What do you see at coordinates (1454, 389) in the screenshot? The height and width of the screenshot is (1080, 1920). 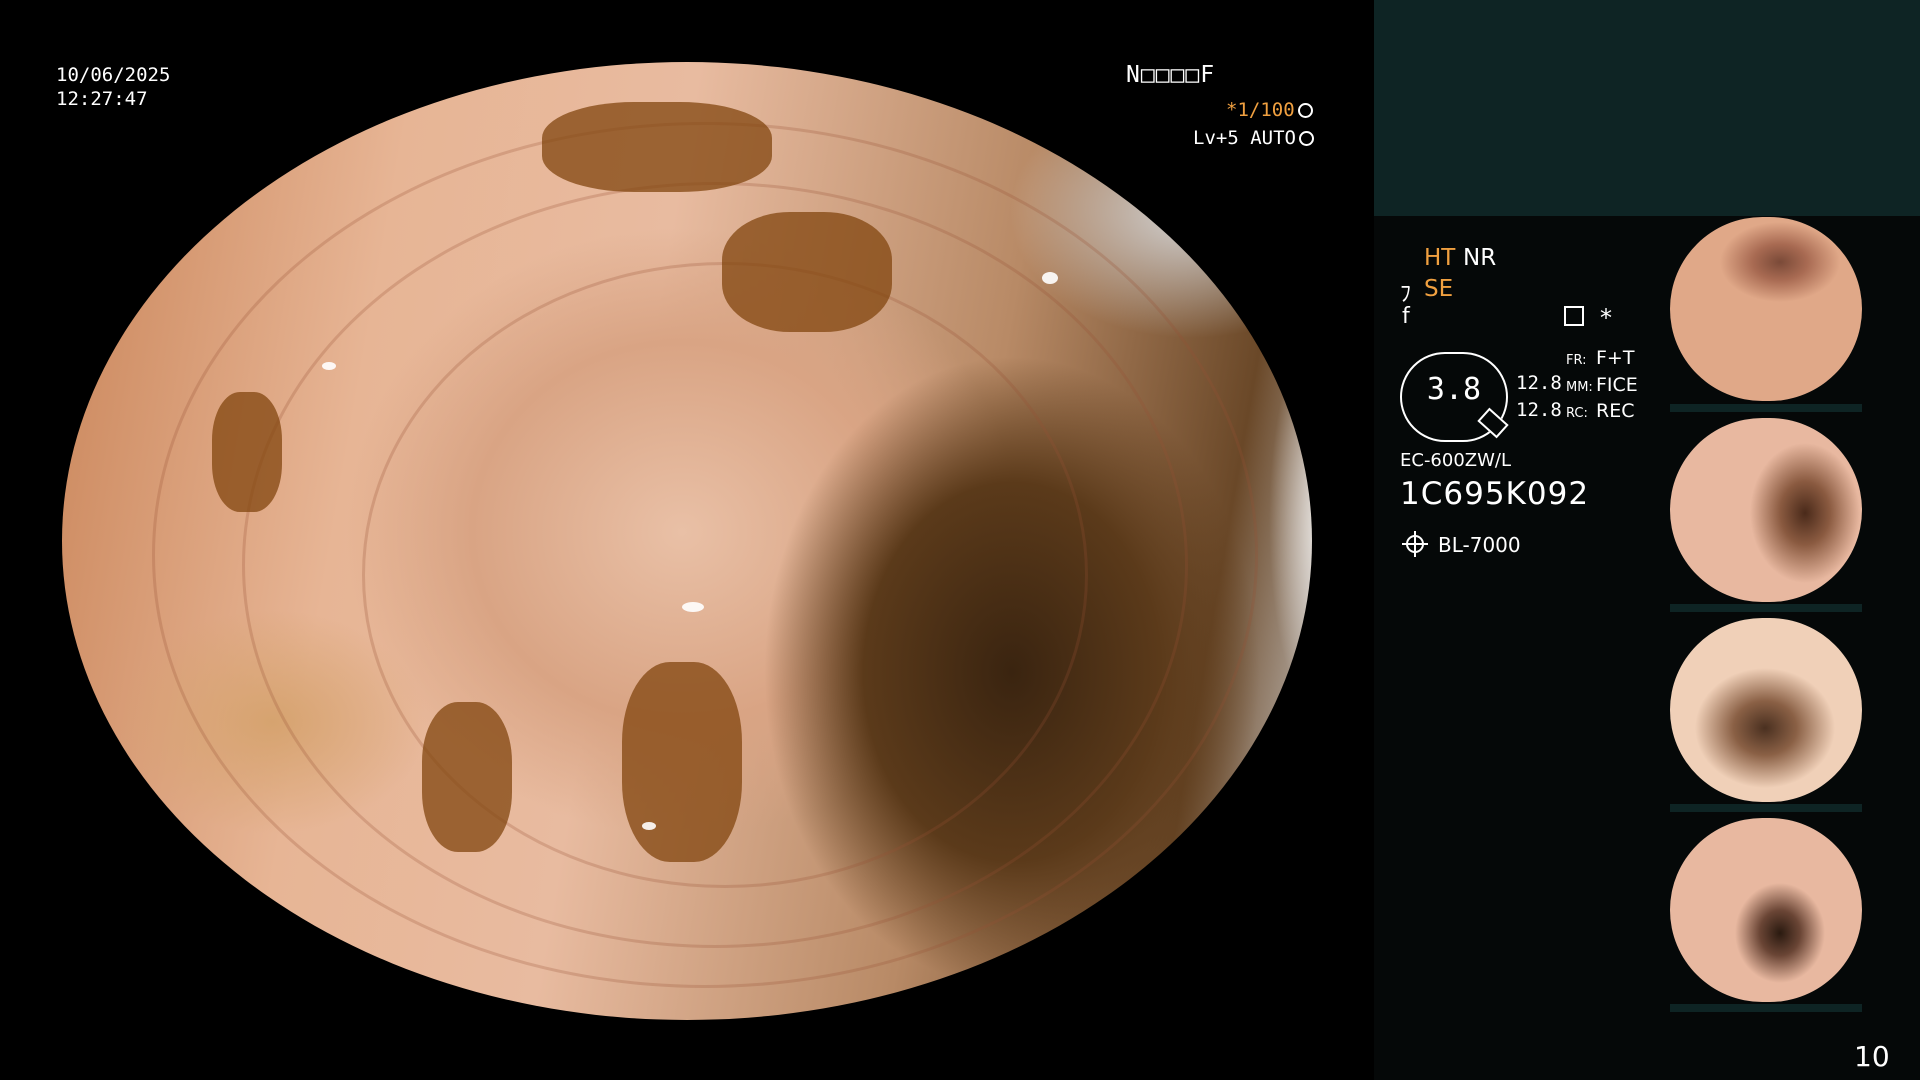 I see `zoom-value: 3.8` at bounding box center [1454, 389].